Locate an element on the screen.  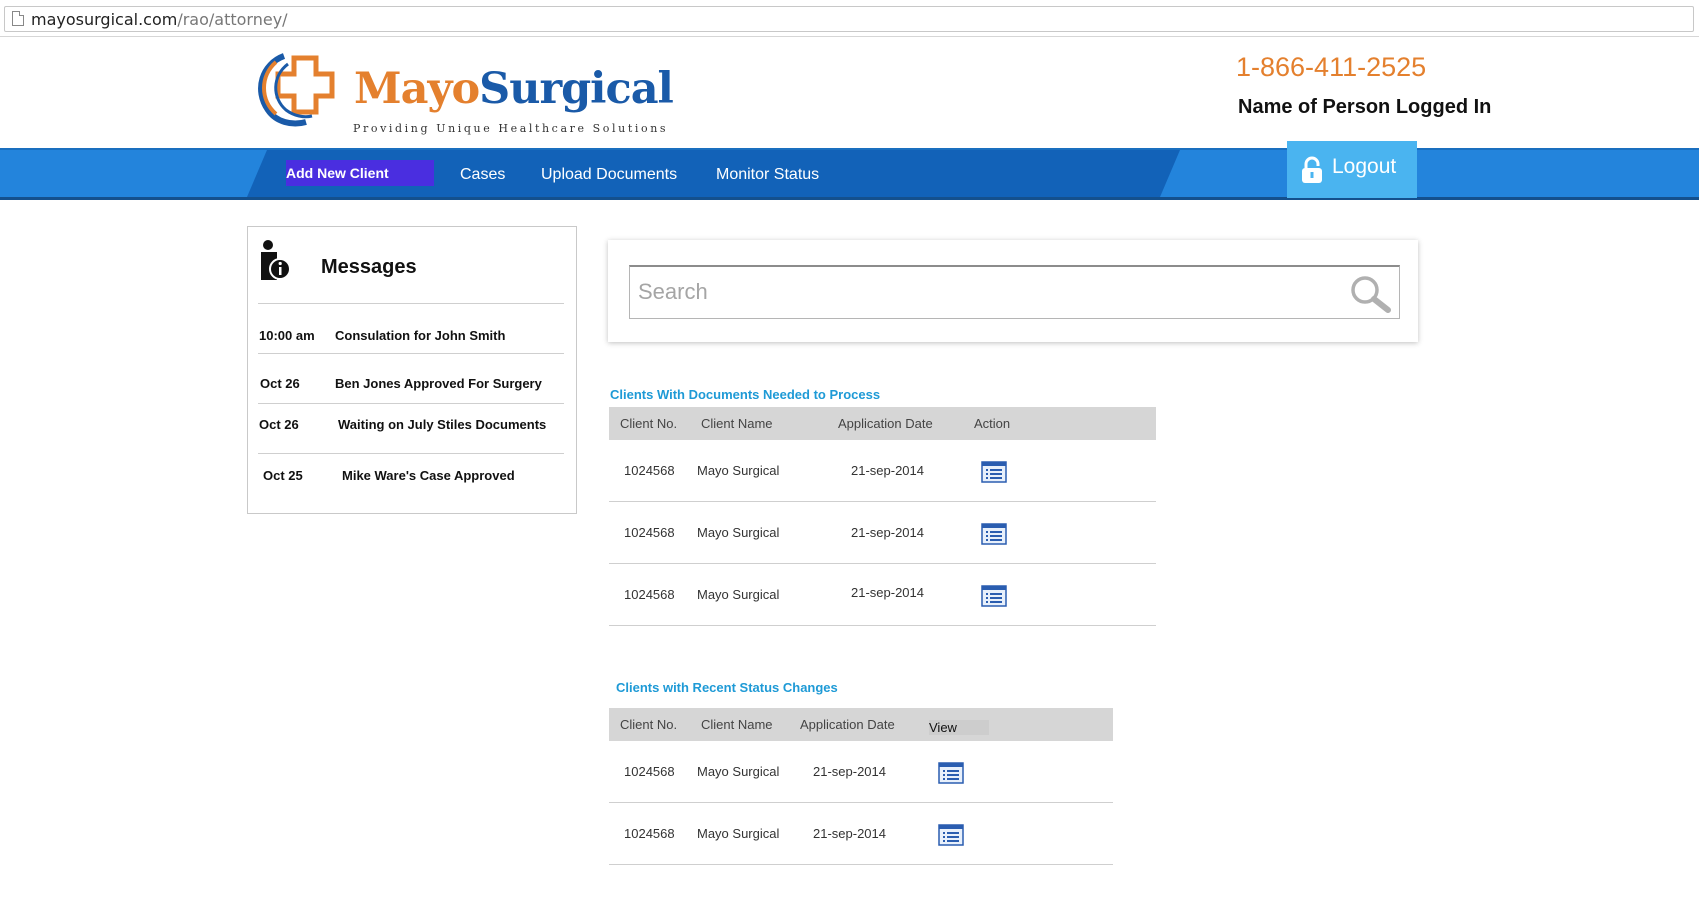
message-time: Oct 25 is located at coordinates (283, 475).